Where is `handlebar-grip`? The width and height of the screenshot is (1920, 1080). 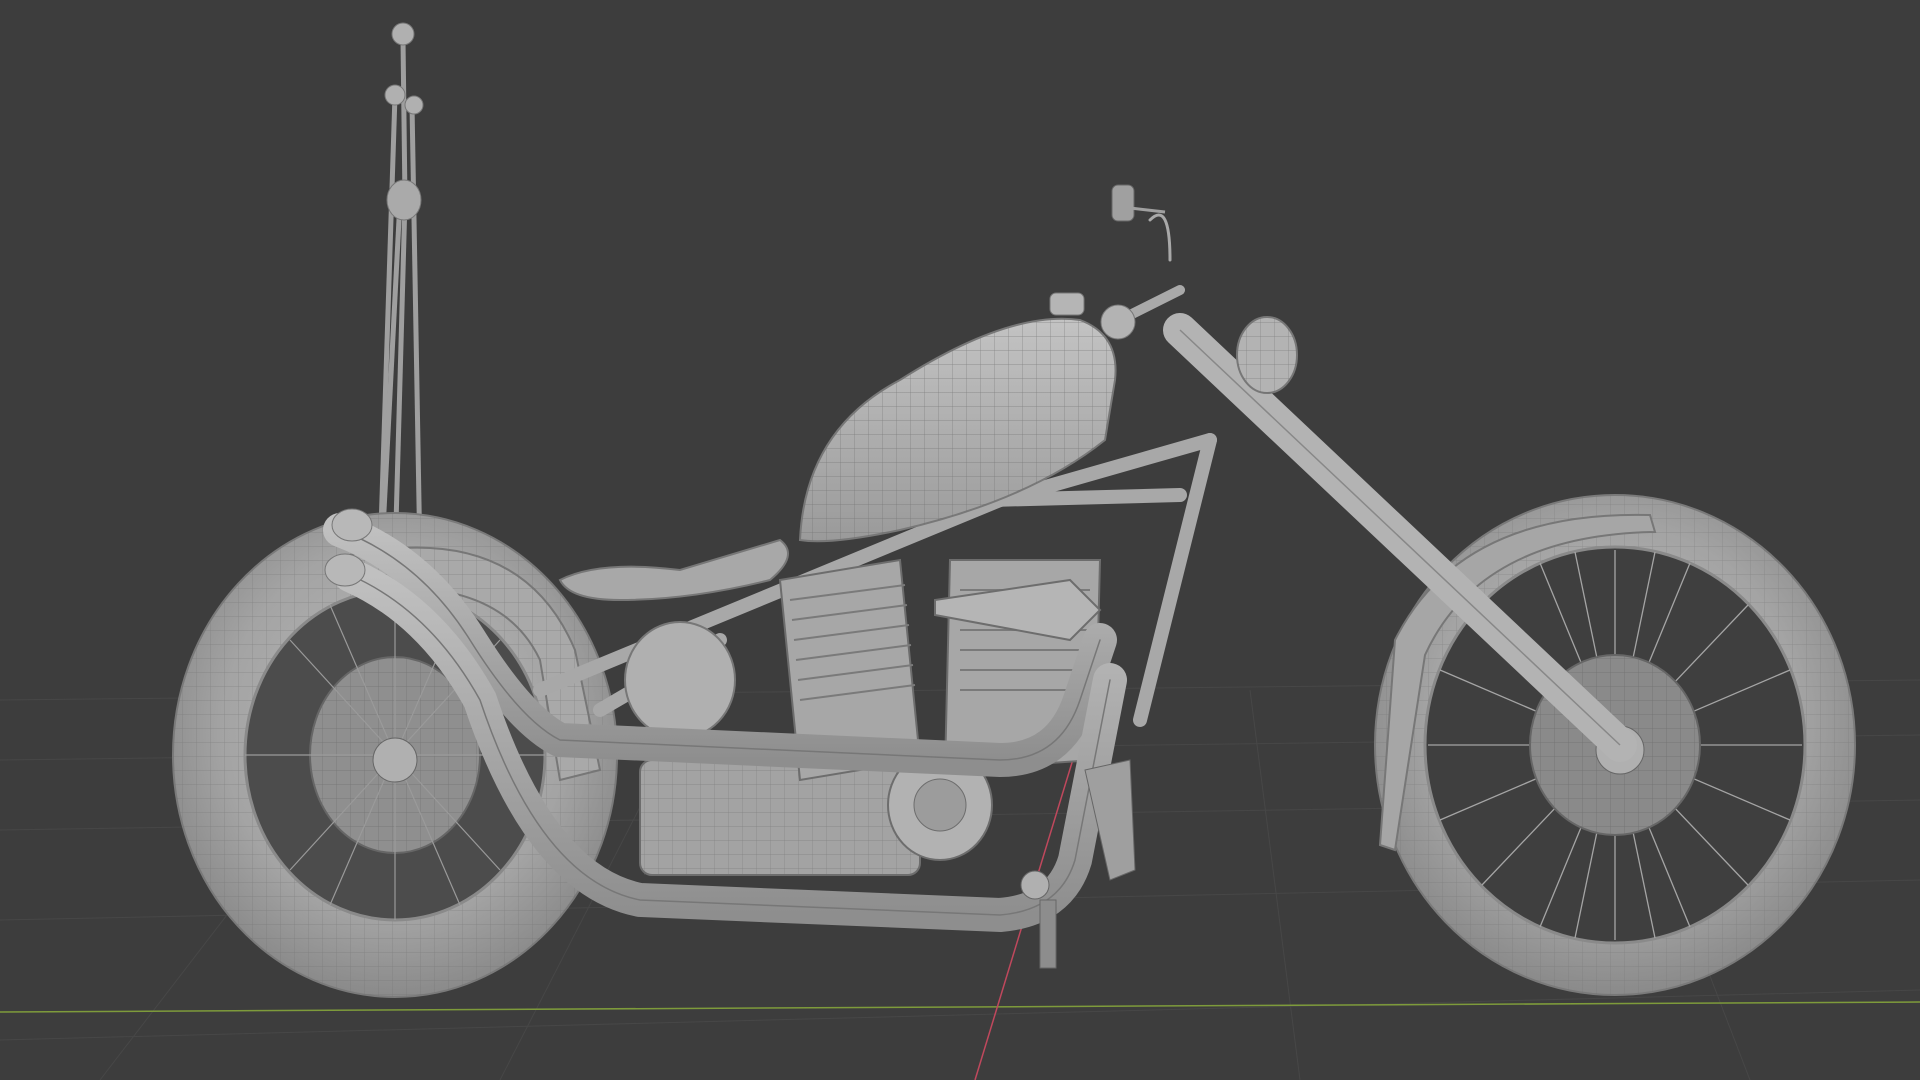 handlebar-grip is located at coordinates (1118, 322).